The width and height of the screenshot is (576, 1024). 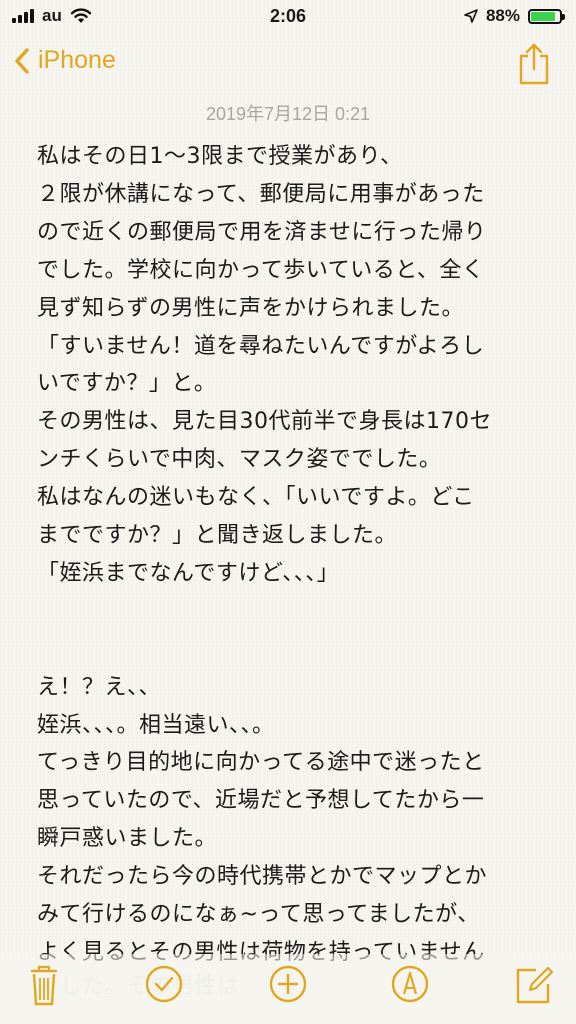 What do you see at coordinates (534, 64) in the screenshot?
I see `share-icon` at bounding box center [534, 64].